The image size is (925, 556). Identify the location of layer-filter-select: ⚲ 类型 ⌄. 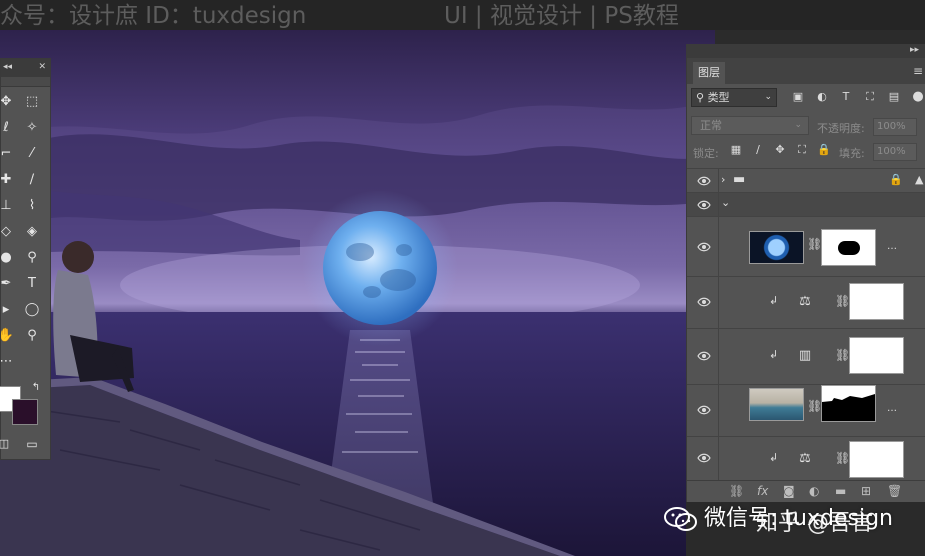
(734, 97).